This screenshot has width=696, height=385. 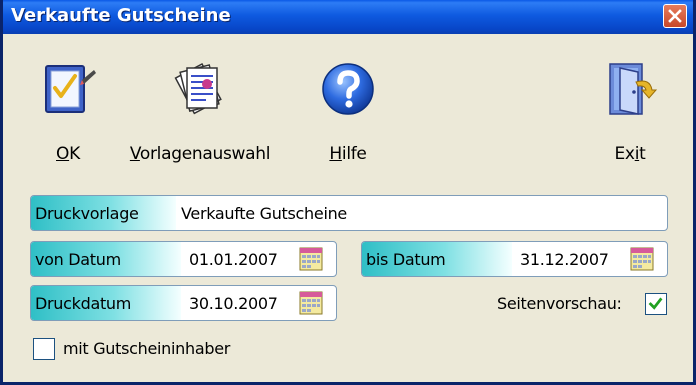 I want to click on print-date-value: 30.10.2007, so click(x=233, y=303).